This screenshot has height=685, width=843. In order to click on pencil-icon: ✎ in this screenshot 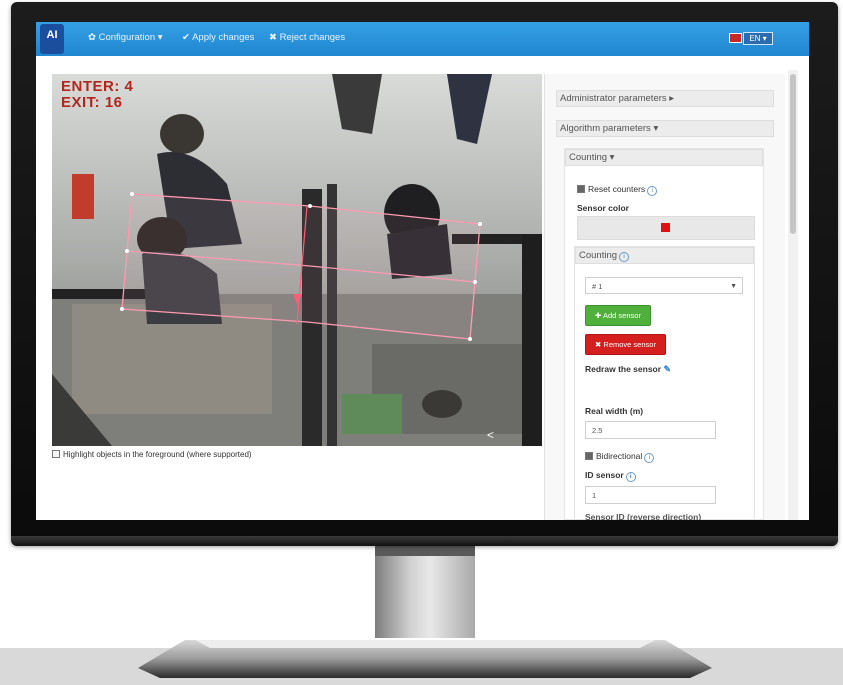, I will do `click(667, 369)`.